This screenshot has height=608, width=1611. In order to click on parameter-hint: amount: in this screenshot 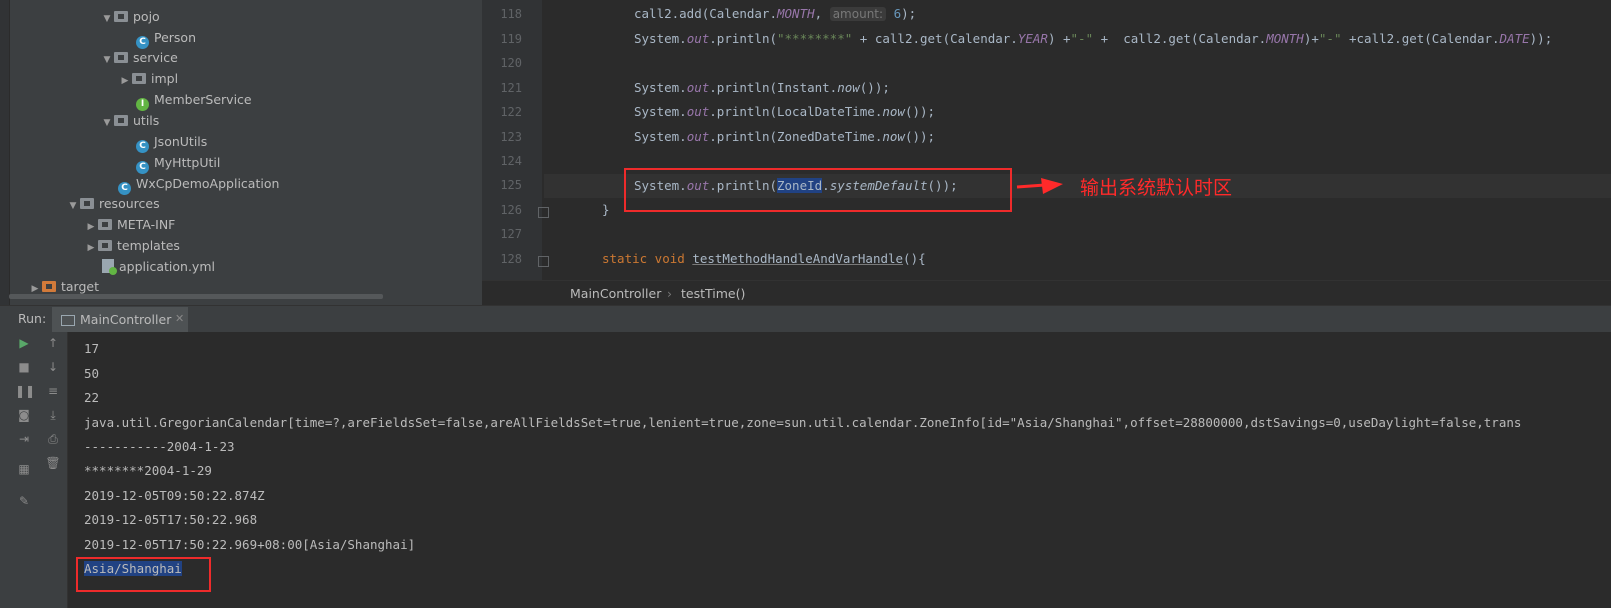, I will do `click(858, 14)`.